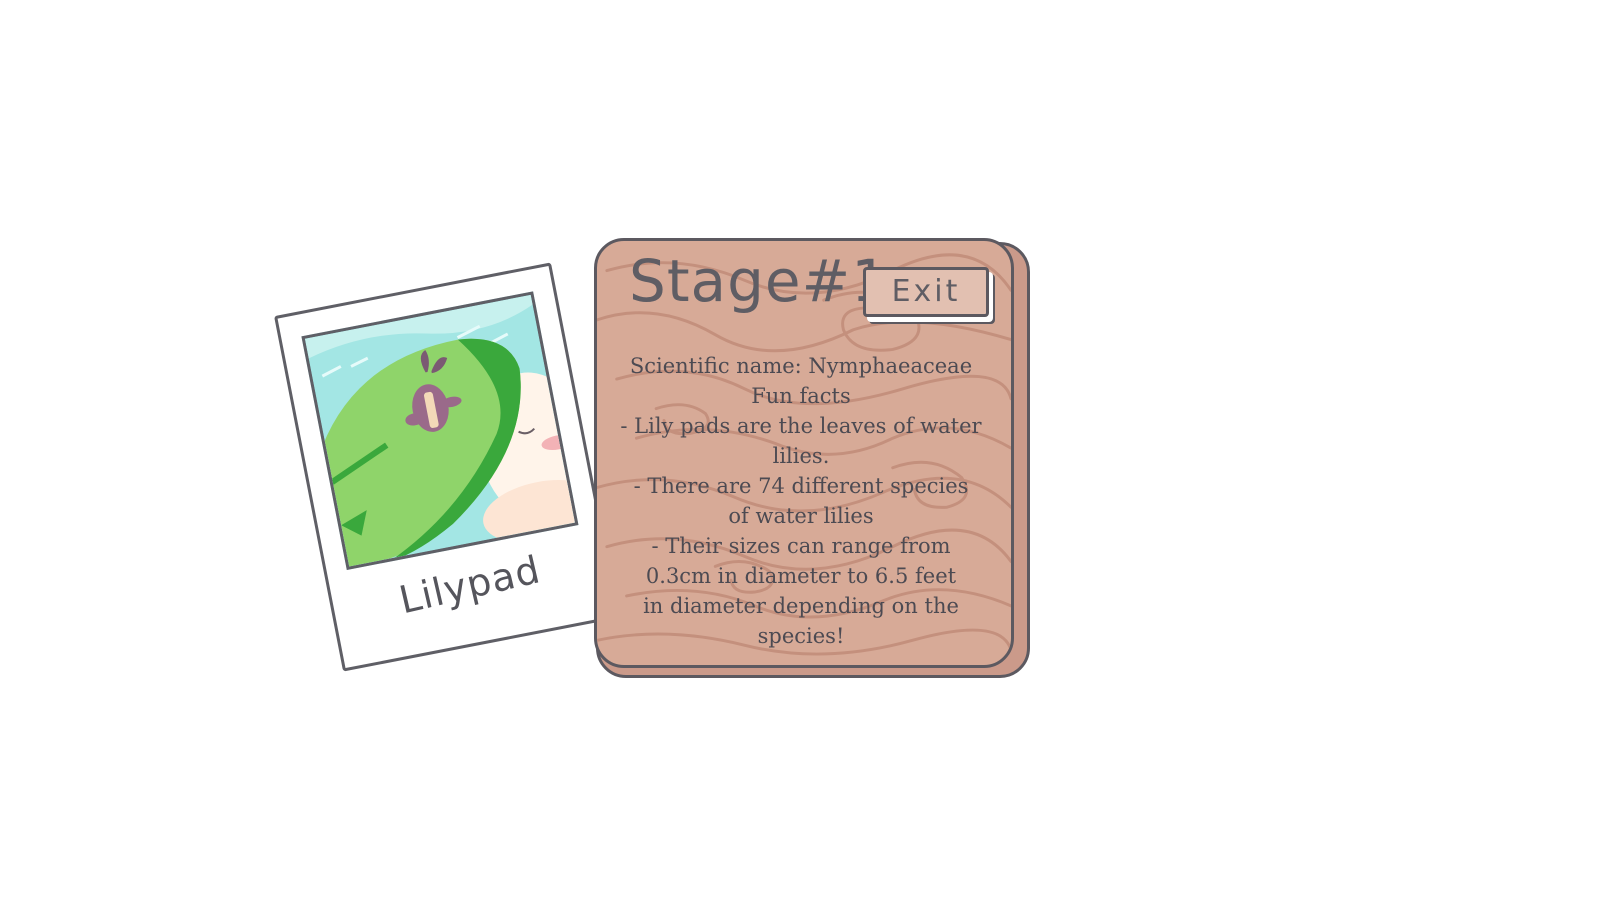 The width and height of the screenshot is (1600, 900). I want to click on fact-3-line-3: in diameter depending on the, so click(801, 606).